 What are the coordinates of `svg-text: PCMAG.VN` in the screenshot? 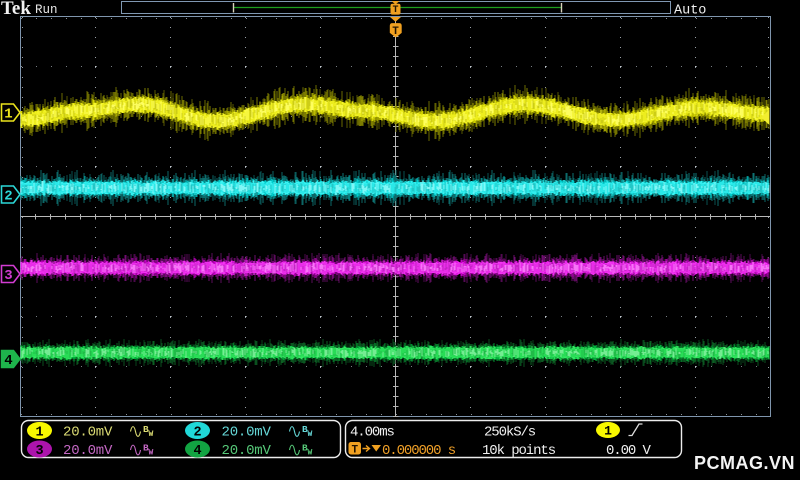 It's located at (744, 463).